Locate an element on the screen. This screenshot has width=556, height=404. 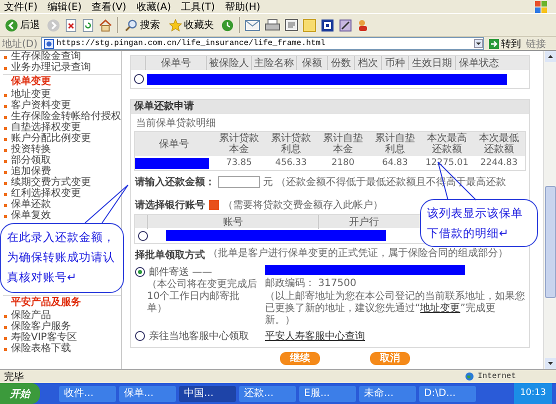
sidebar-item: 续期交费方式变更 is located at coordinates (62, 182).